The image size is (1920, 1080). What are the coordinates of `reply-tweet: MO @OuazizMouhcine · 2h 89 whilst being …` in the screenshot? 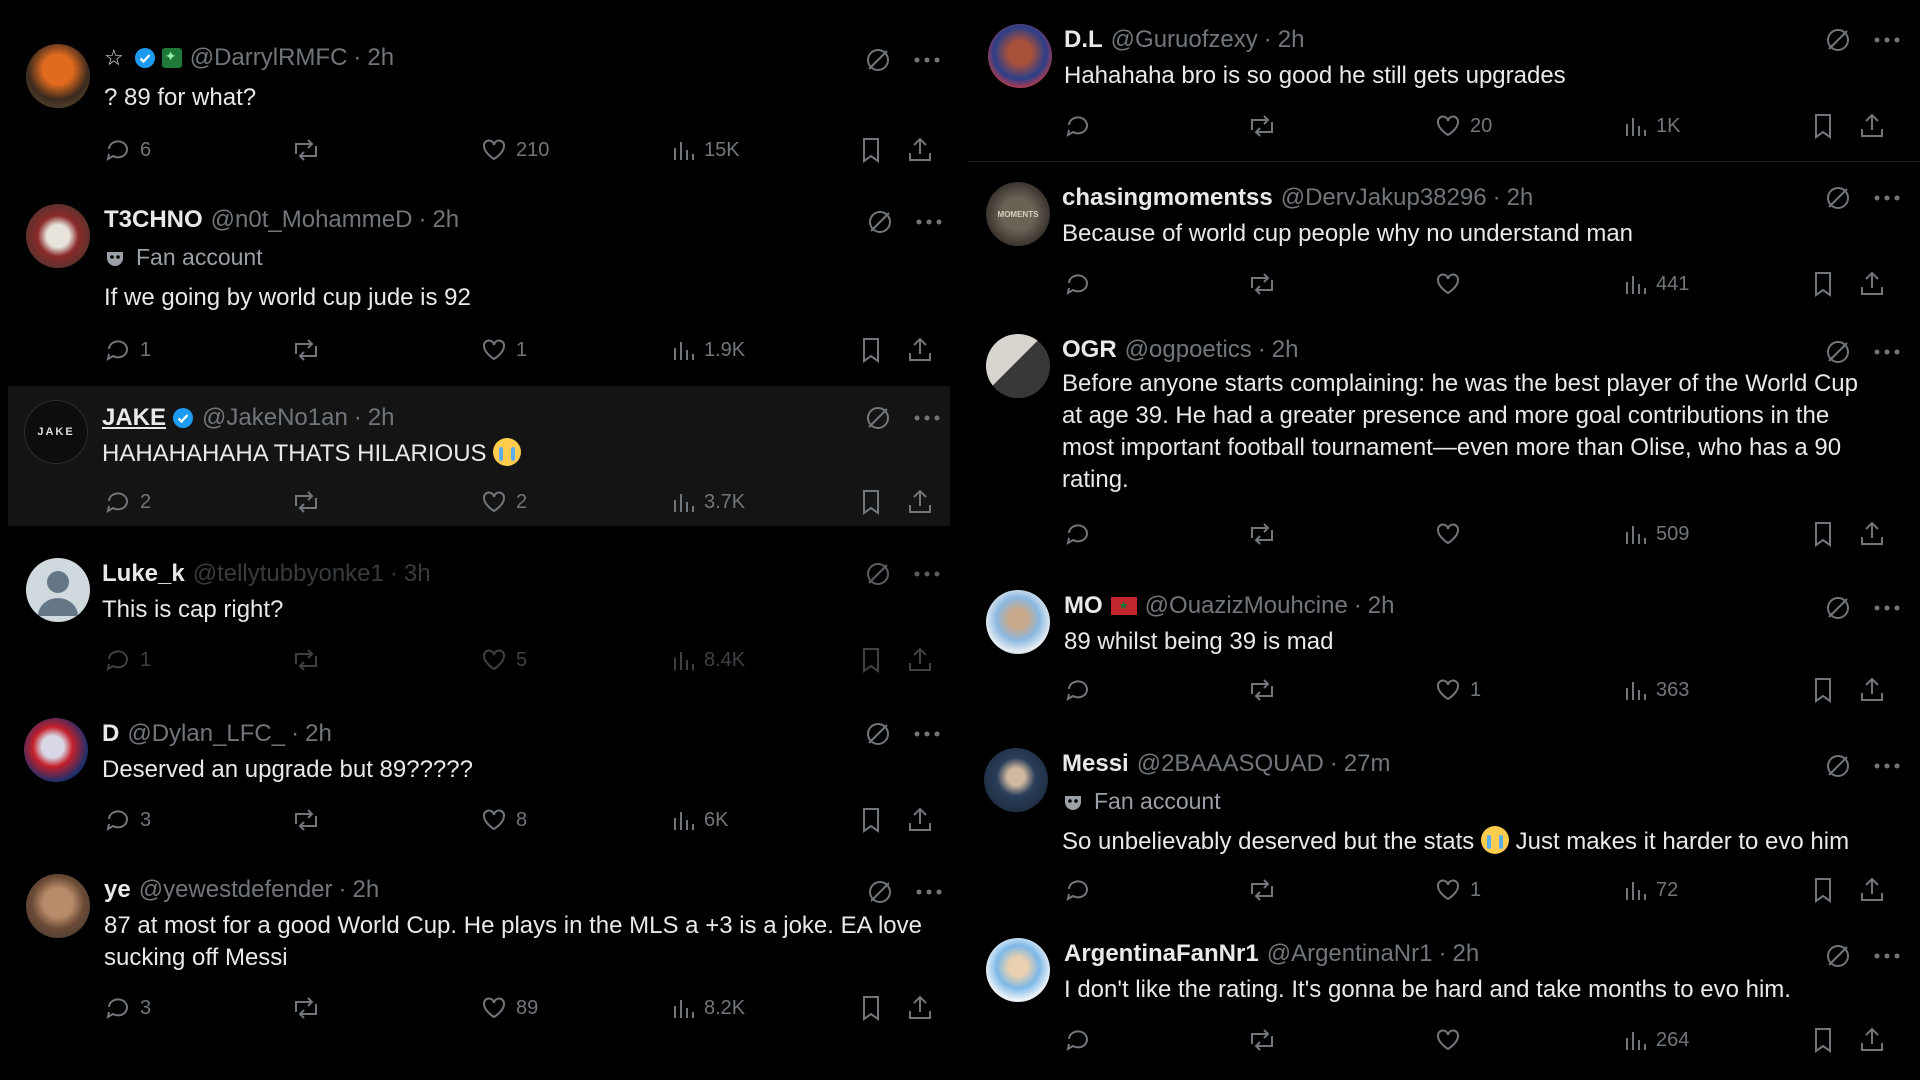 It's located at (1444, 647).